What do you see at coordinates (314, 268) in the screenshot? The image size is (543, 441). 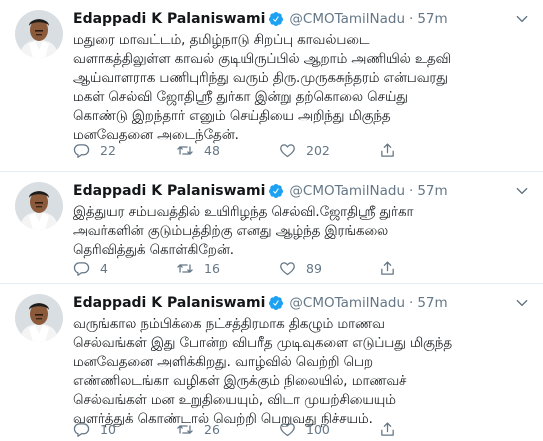 I see `like-count: 89` at bounding box center [314, 268].